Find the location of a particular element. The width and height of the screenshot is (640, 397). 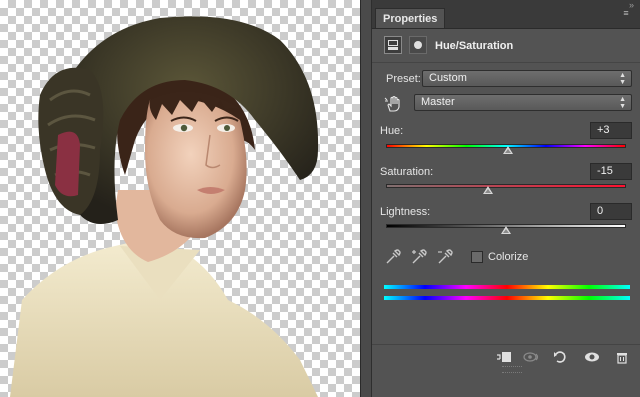

adjustment-title: Hue/Saturation is located at coordinates (474, 46).